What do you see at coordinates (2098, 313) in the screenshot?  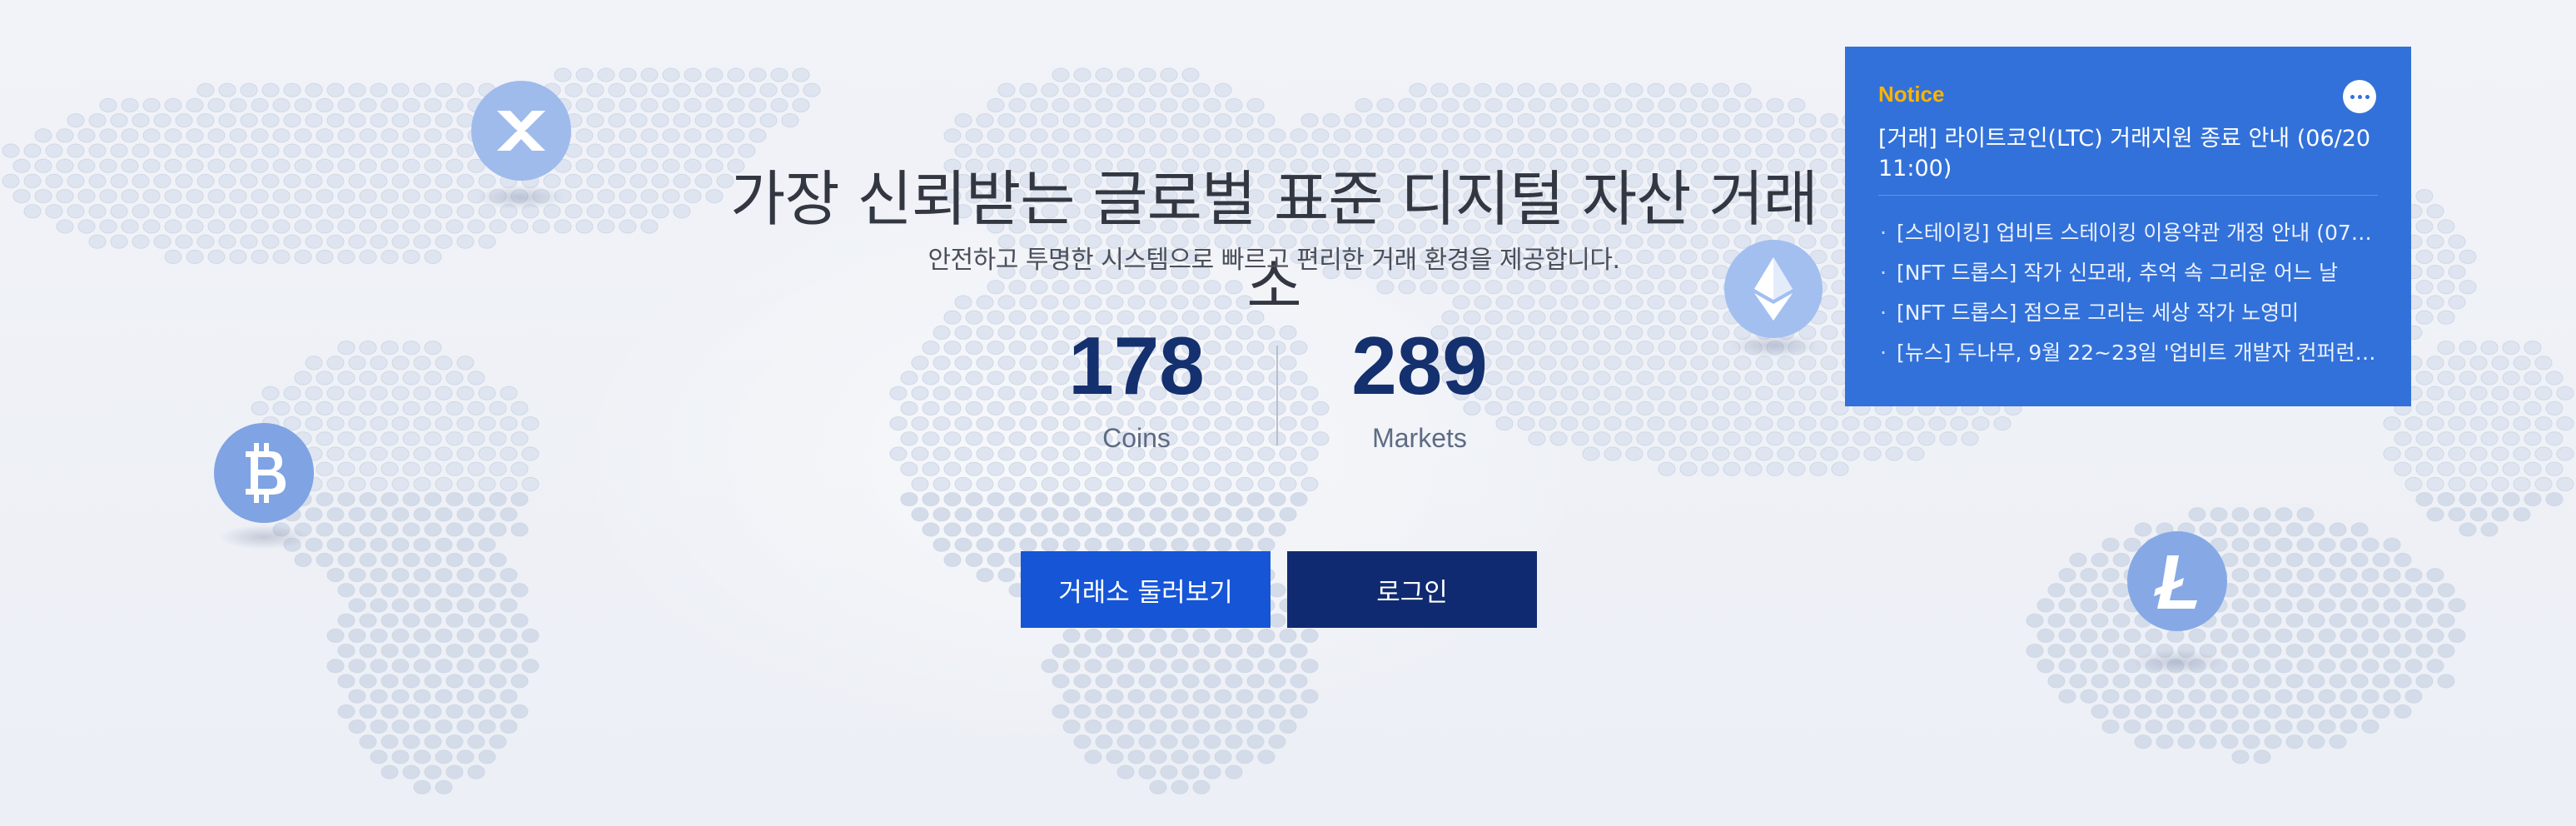 I see `notice-item-text: [NFT 드롭스] 점으로 그리는 세상 작가 노영미` at bounding box center [2098, 313].